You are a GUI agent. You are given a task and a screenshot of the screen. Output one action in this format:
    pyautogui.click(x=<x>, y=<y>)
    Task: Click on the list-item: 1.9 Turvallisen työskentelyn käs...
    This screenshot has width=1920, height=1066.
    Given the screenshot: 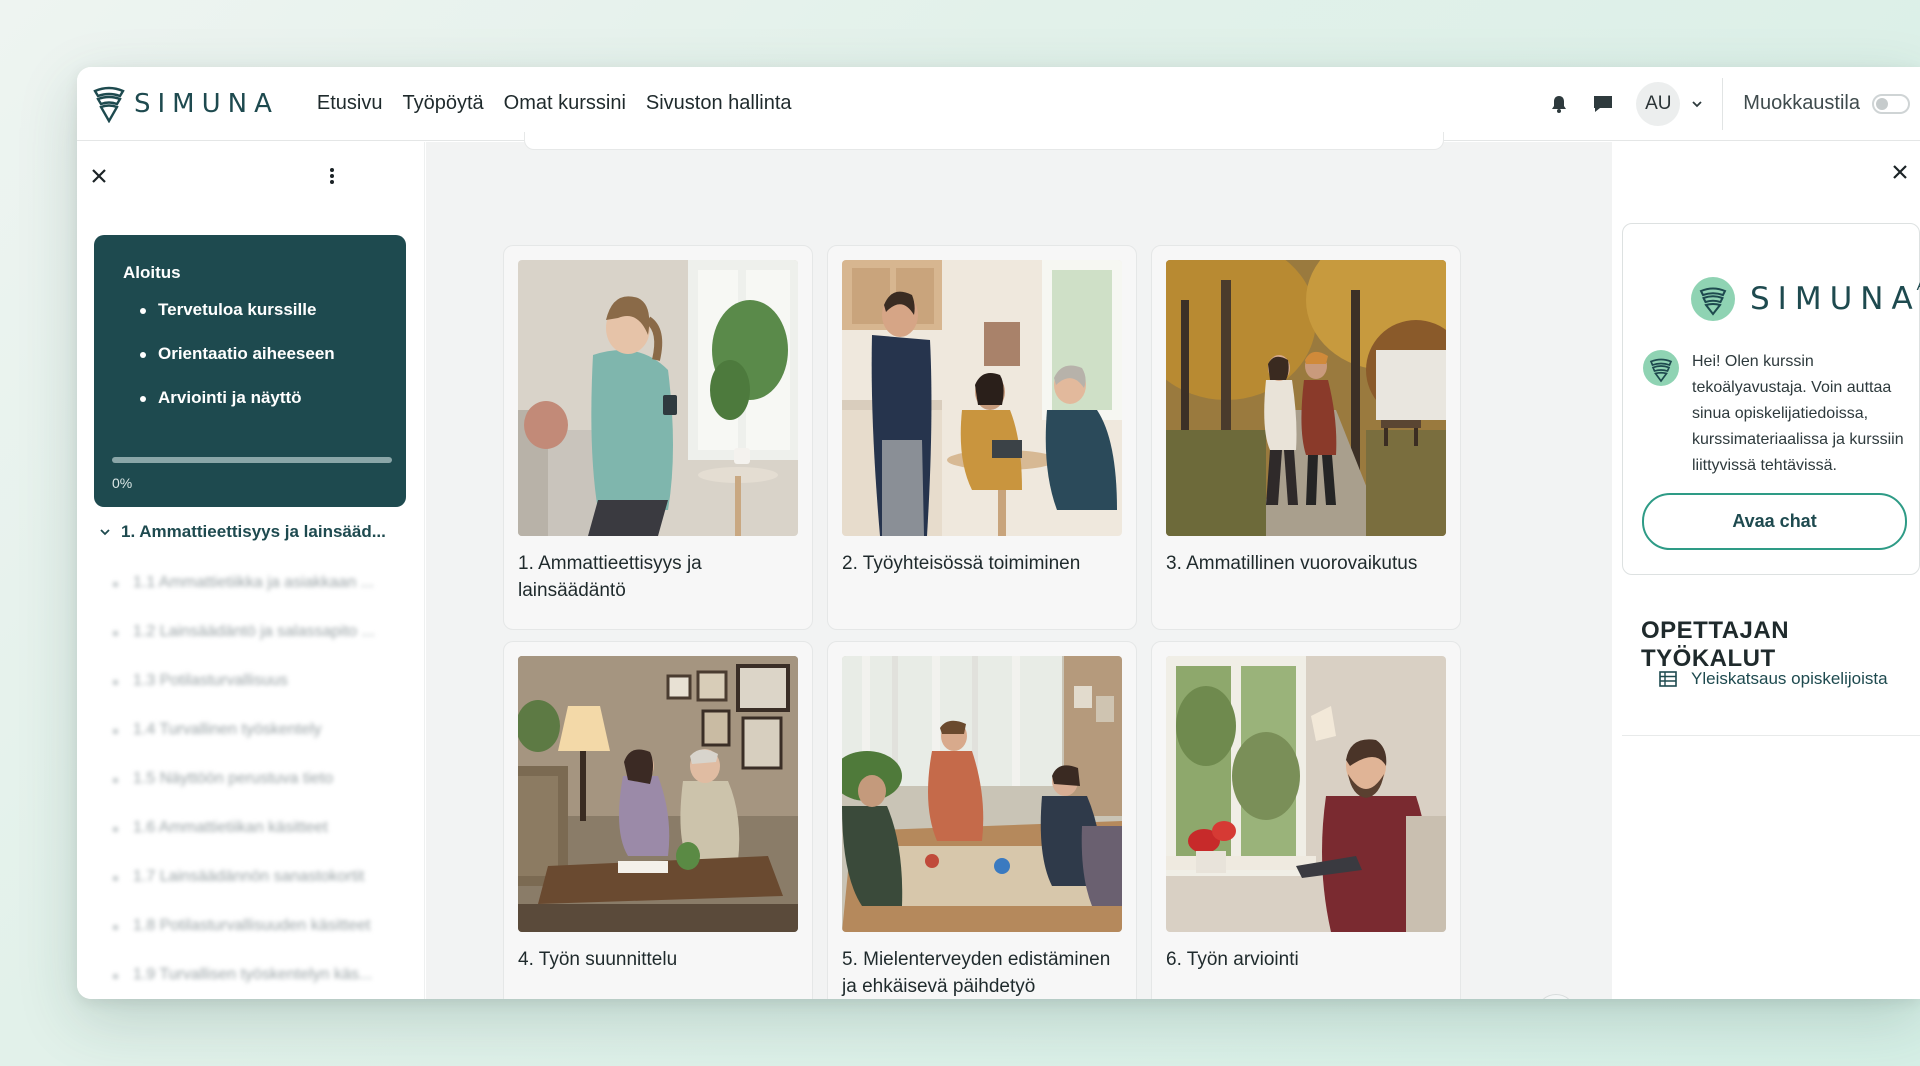 What is the action you would take?
    pyautogui.click(x=261, y=982)
    